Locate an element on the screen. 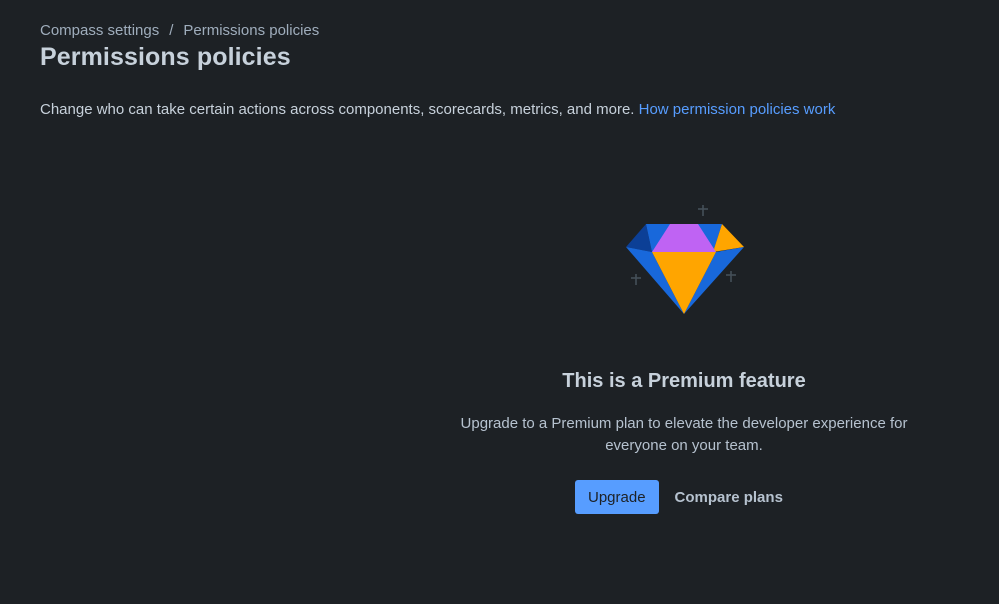 The height and width of the screenshot is (604, 999). upgrade-button: Upgrade is located at coordinates (617, 497).